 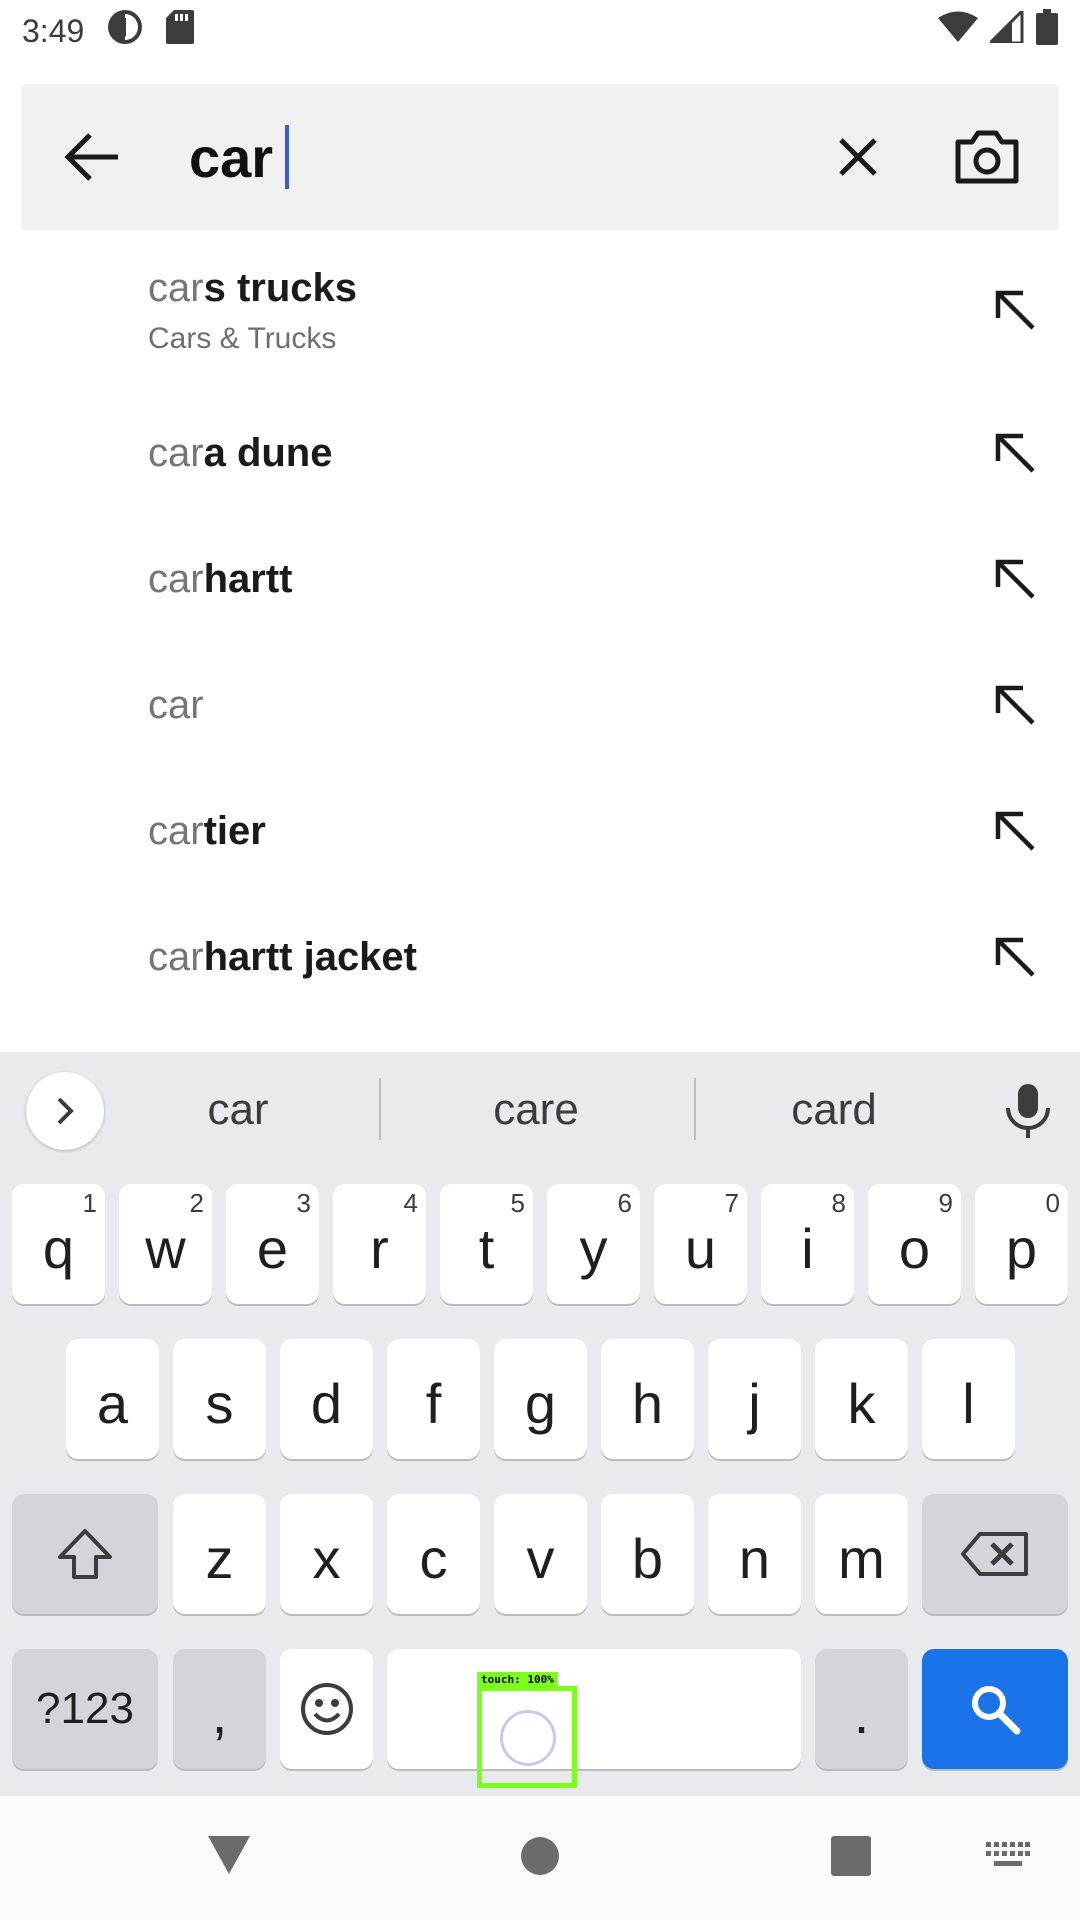 What do you see at coordinates (234, 831) in the screenshot?
I see `suggestion-completion: tier` at bounding box center [234, 831].